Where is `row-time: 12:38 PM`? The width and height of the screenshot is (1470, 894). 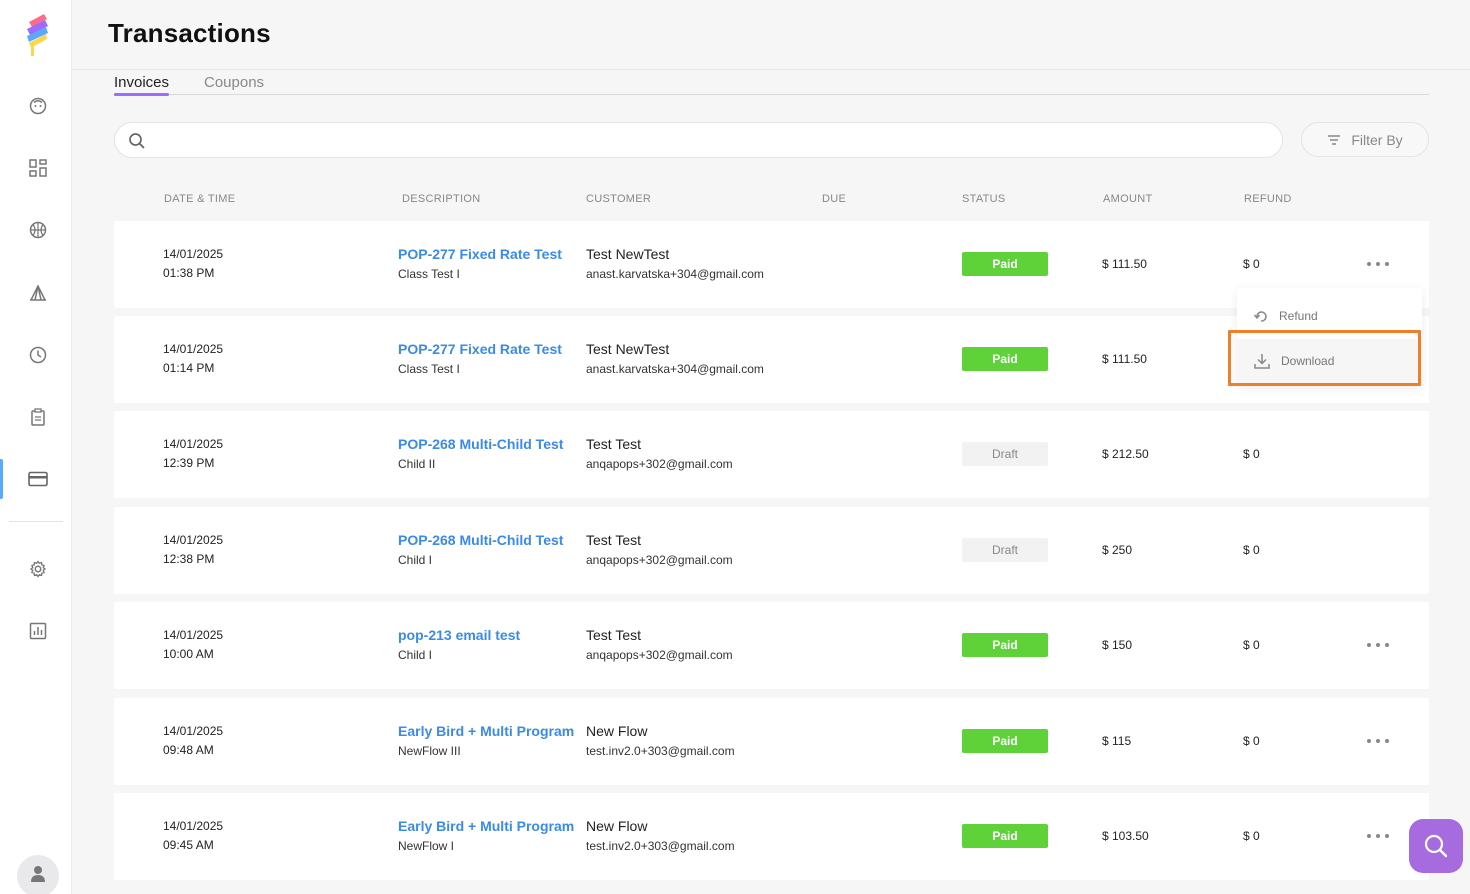
row-time: 12:38 PM is located at coordinates (189, 559).